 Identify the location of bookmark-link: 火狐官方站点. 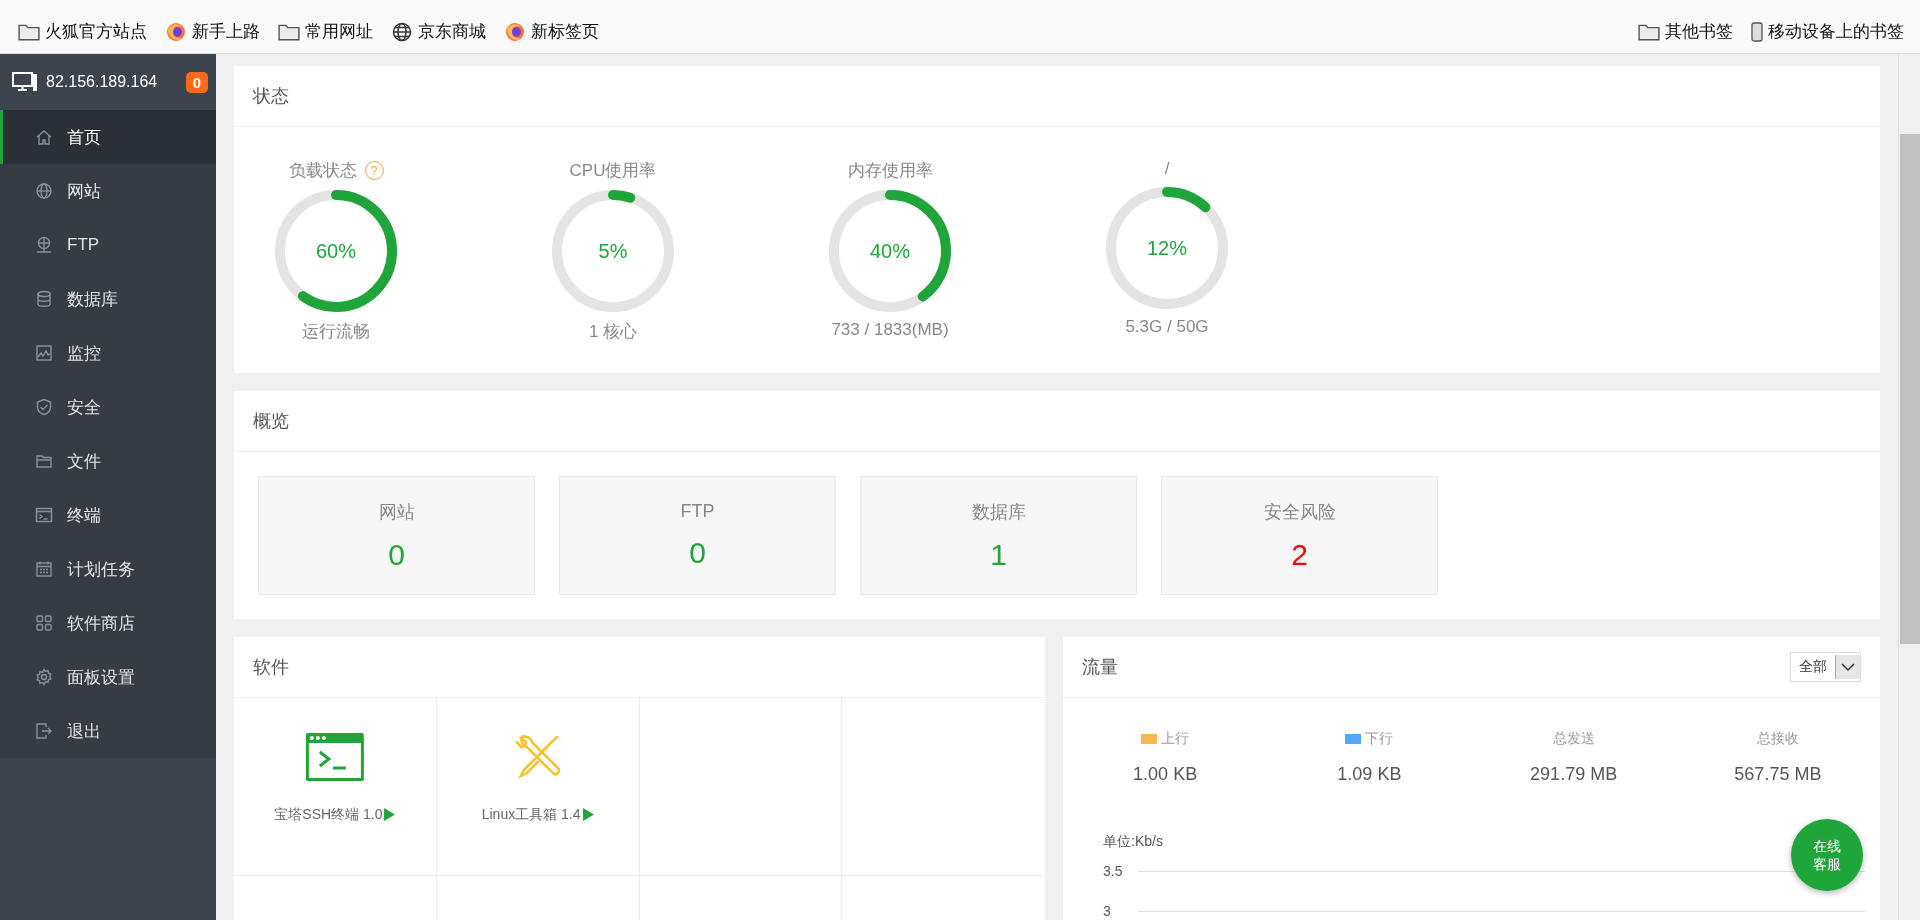
(82, 31).